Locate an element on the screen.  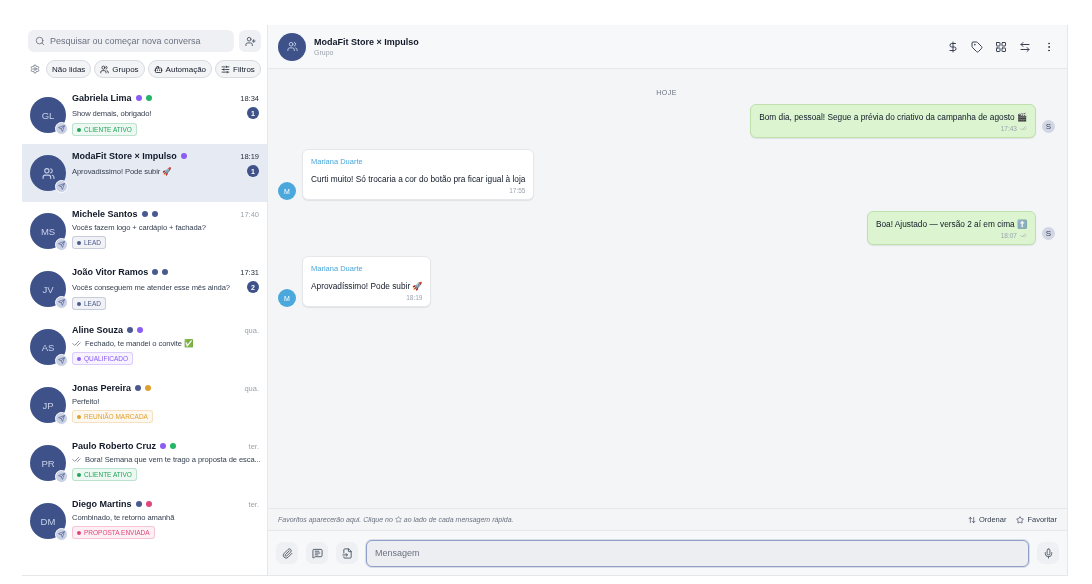
avatar: AS is located at coordinates (48, 347).